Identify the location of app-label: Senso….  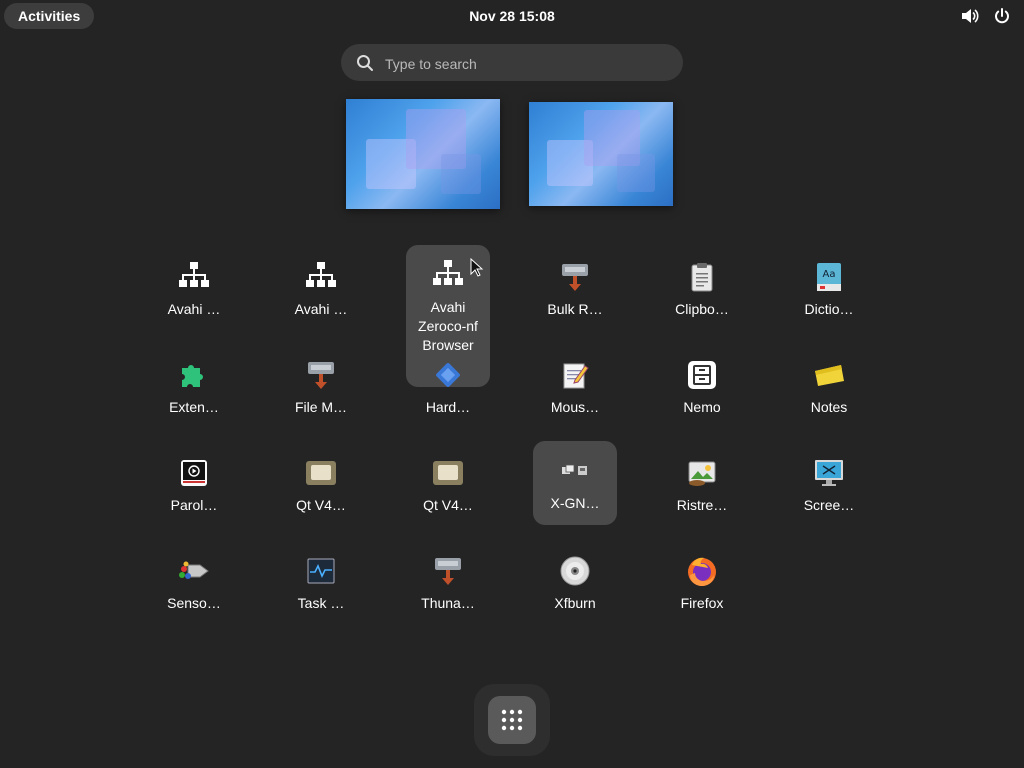
(194, 603).